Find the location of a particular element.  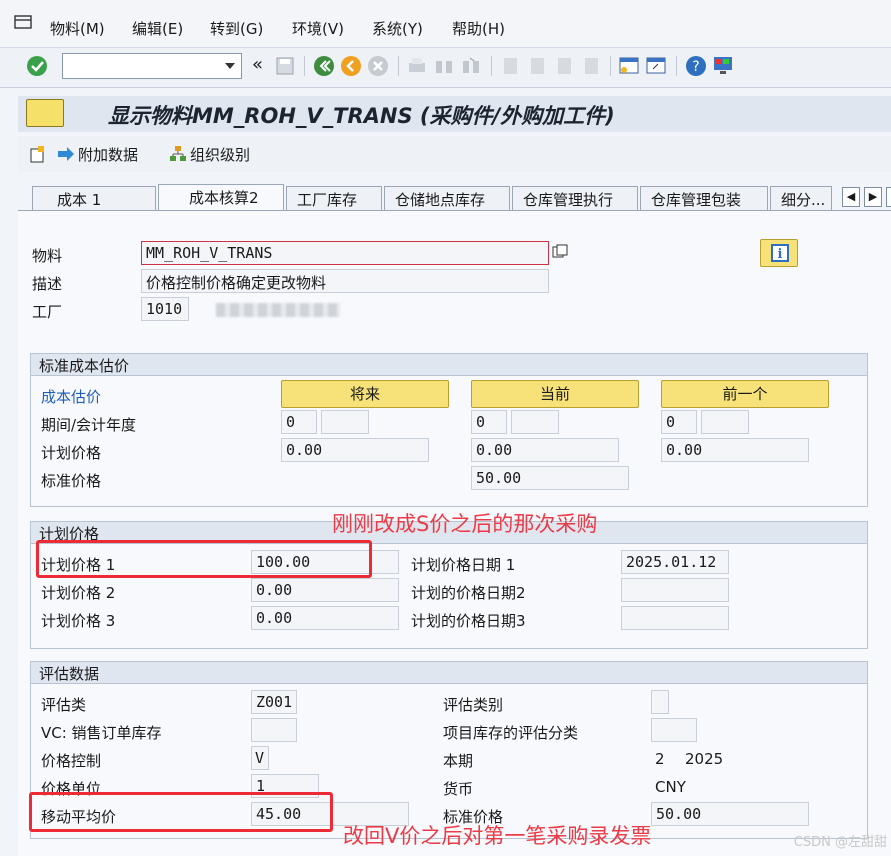

current-period-label: 本期 is located at coordinates (458, 761).